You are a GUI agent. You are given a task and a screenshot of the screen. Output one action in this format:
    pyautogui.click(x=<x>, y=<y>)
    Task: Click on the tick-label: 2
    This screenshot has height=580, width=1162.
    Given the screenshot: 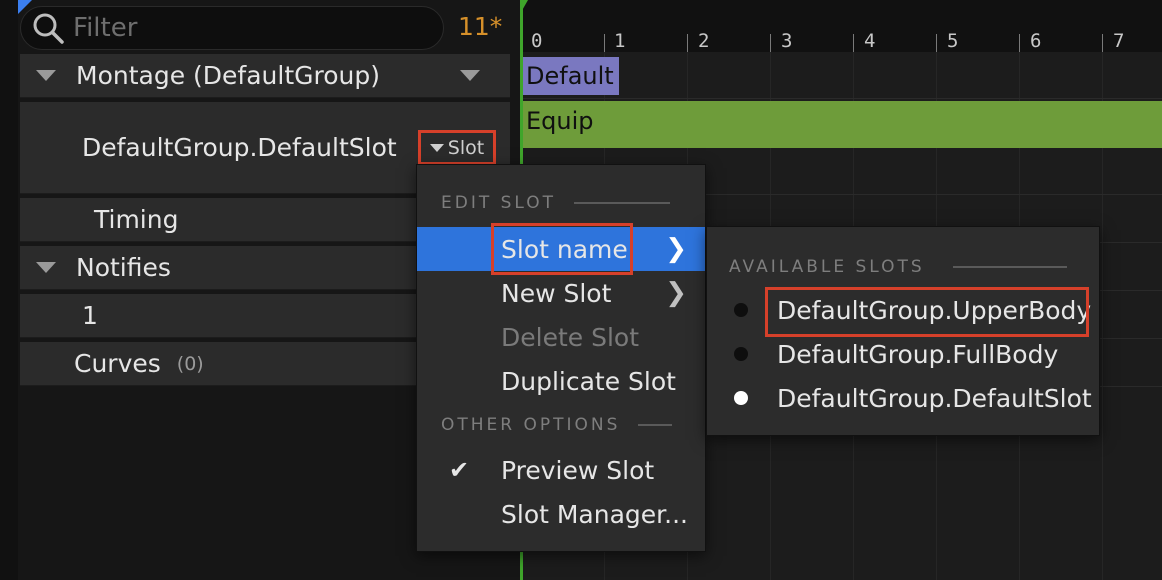 What is the action you would take?
    pyautogui.click(x=704, y=41)
    